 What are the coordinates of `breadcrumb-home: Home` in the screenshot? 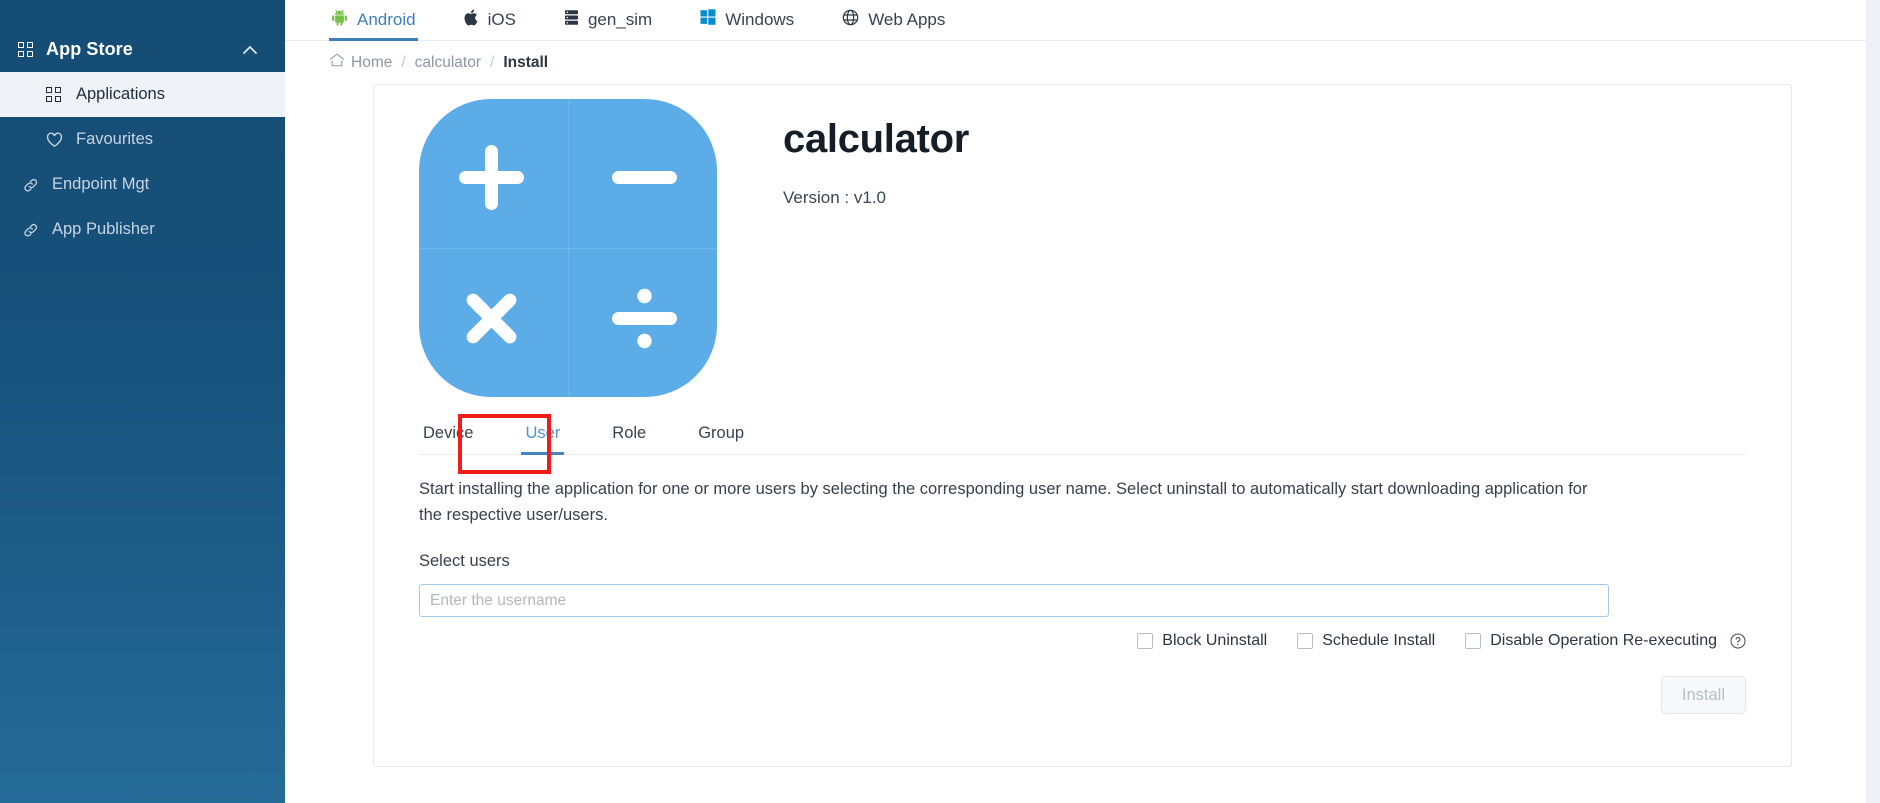 It's located at (360, 62).